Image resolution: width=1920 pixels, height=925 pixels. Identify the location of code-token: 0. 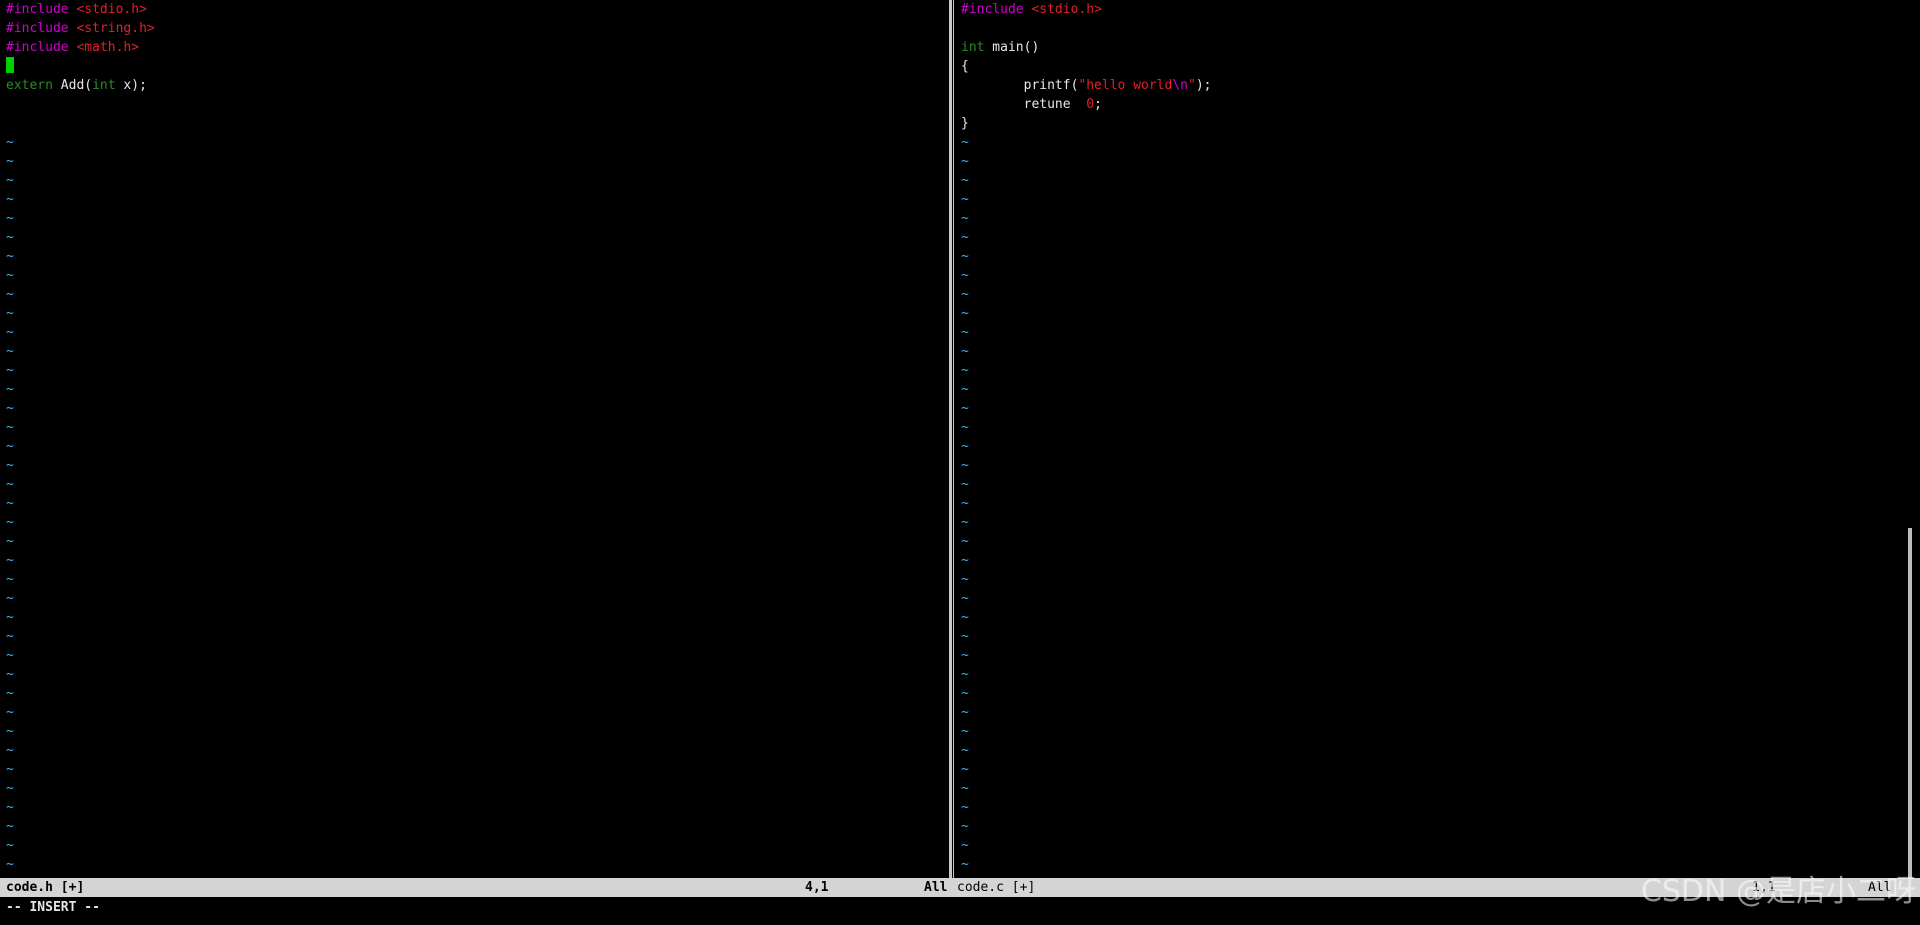
(1090, 104).